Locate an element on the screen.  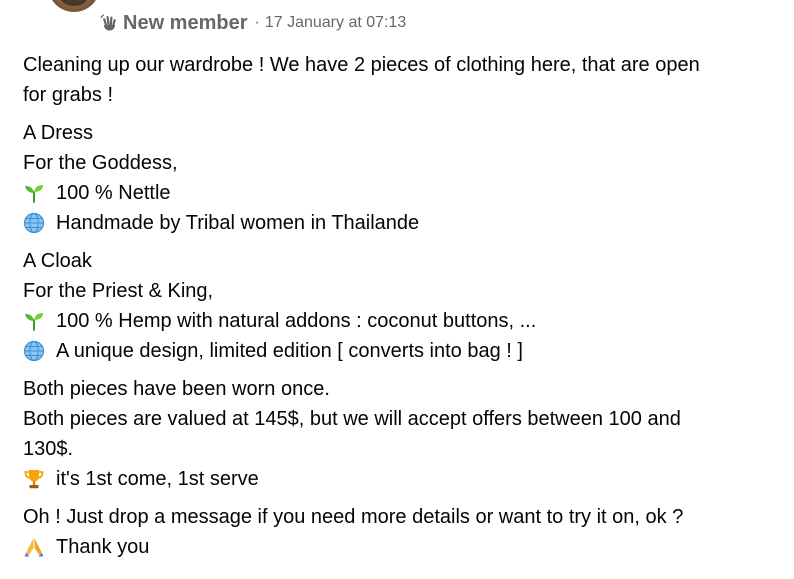
post-header: New member · 17 January at 07:13 is located at coordinates (253, 23).